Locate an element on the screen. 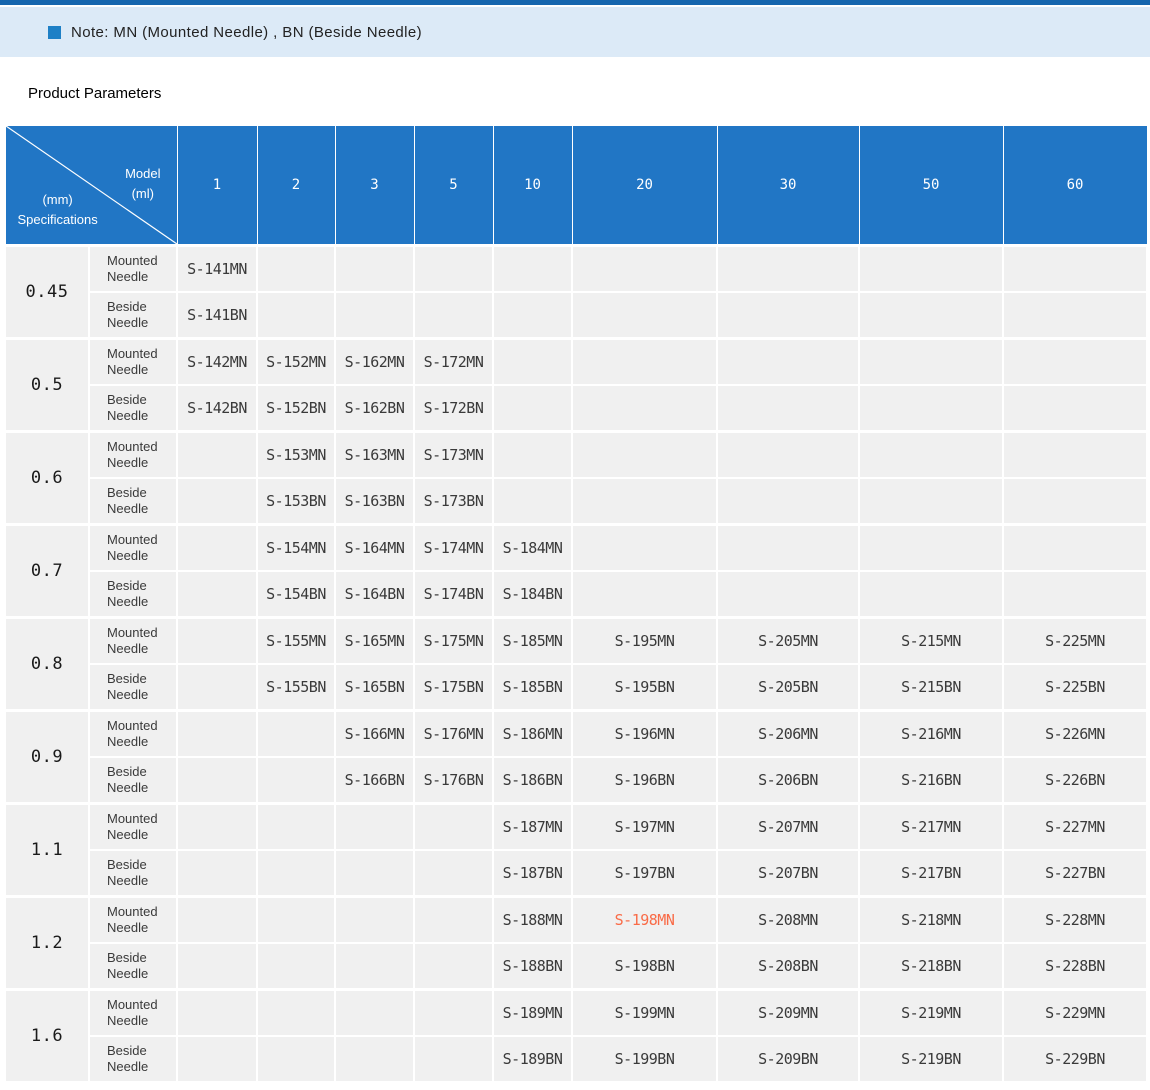 Image resolution: width=1150 pixels, height=1090 pixels. model-cell-S-184BN: S-184BN is located at coordinates (532, 594).